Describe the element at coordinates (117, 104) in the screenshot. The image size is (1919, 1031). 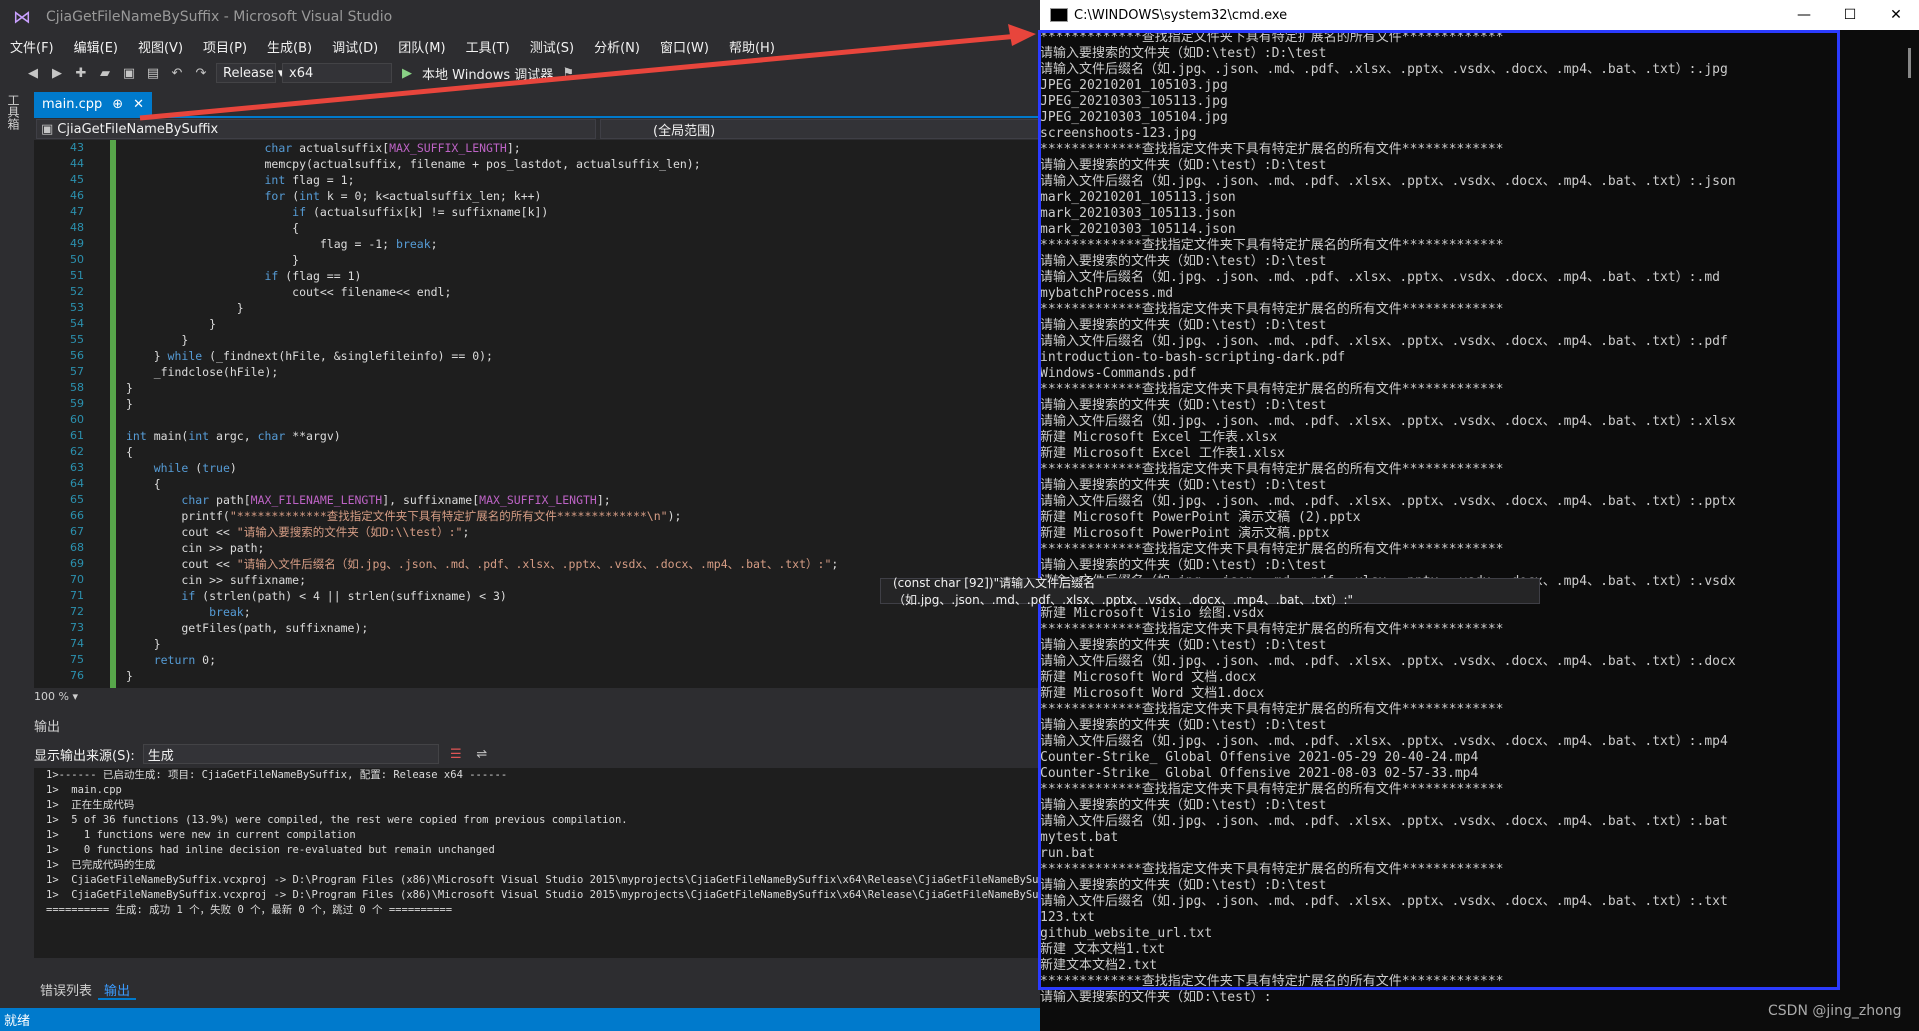
I see `pin-icon: ⊕` at that location.